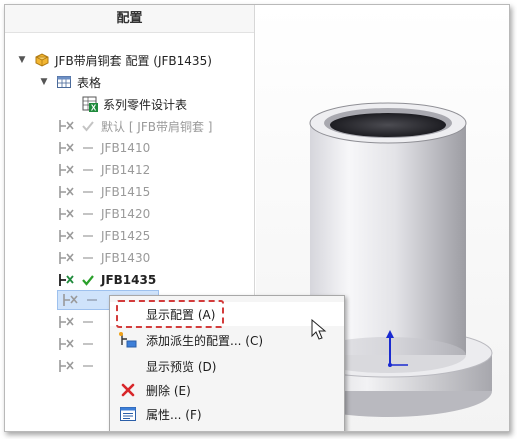 This screenshot has height=439, width=517. What do you see at coordinates (129, 19) in the screenshot?
I see `panel-title: 配置` at bounding box center [129, 19].